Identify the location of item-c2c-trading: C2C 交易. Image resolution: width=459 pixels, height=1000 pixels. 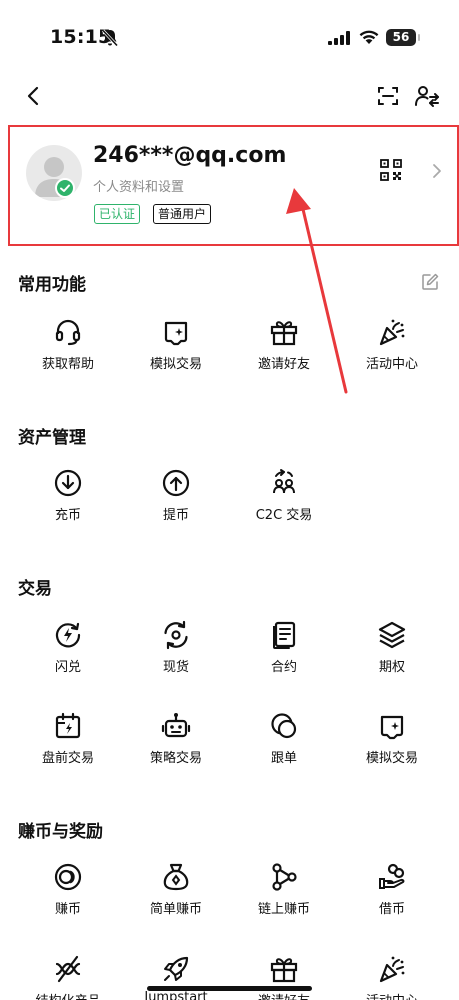
(284, 503).